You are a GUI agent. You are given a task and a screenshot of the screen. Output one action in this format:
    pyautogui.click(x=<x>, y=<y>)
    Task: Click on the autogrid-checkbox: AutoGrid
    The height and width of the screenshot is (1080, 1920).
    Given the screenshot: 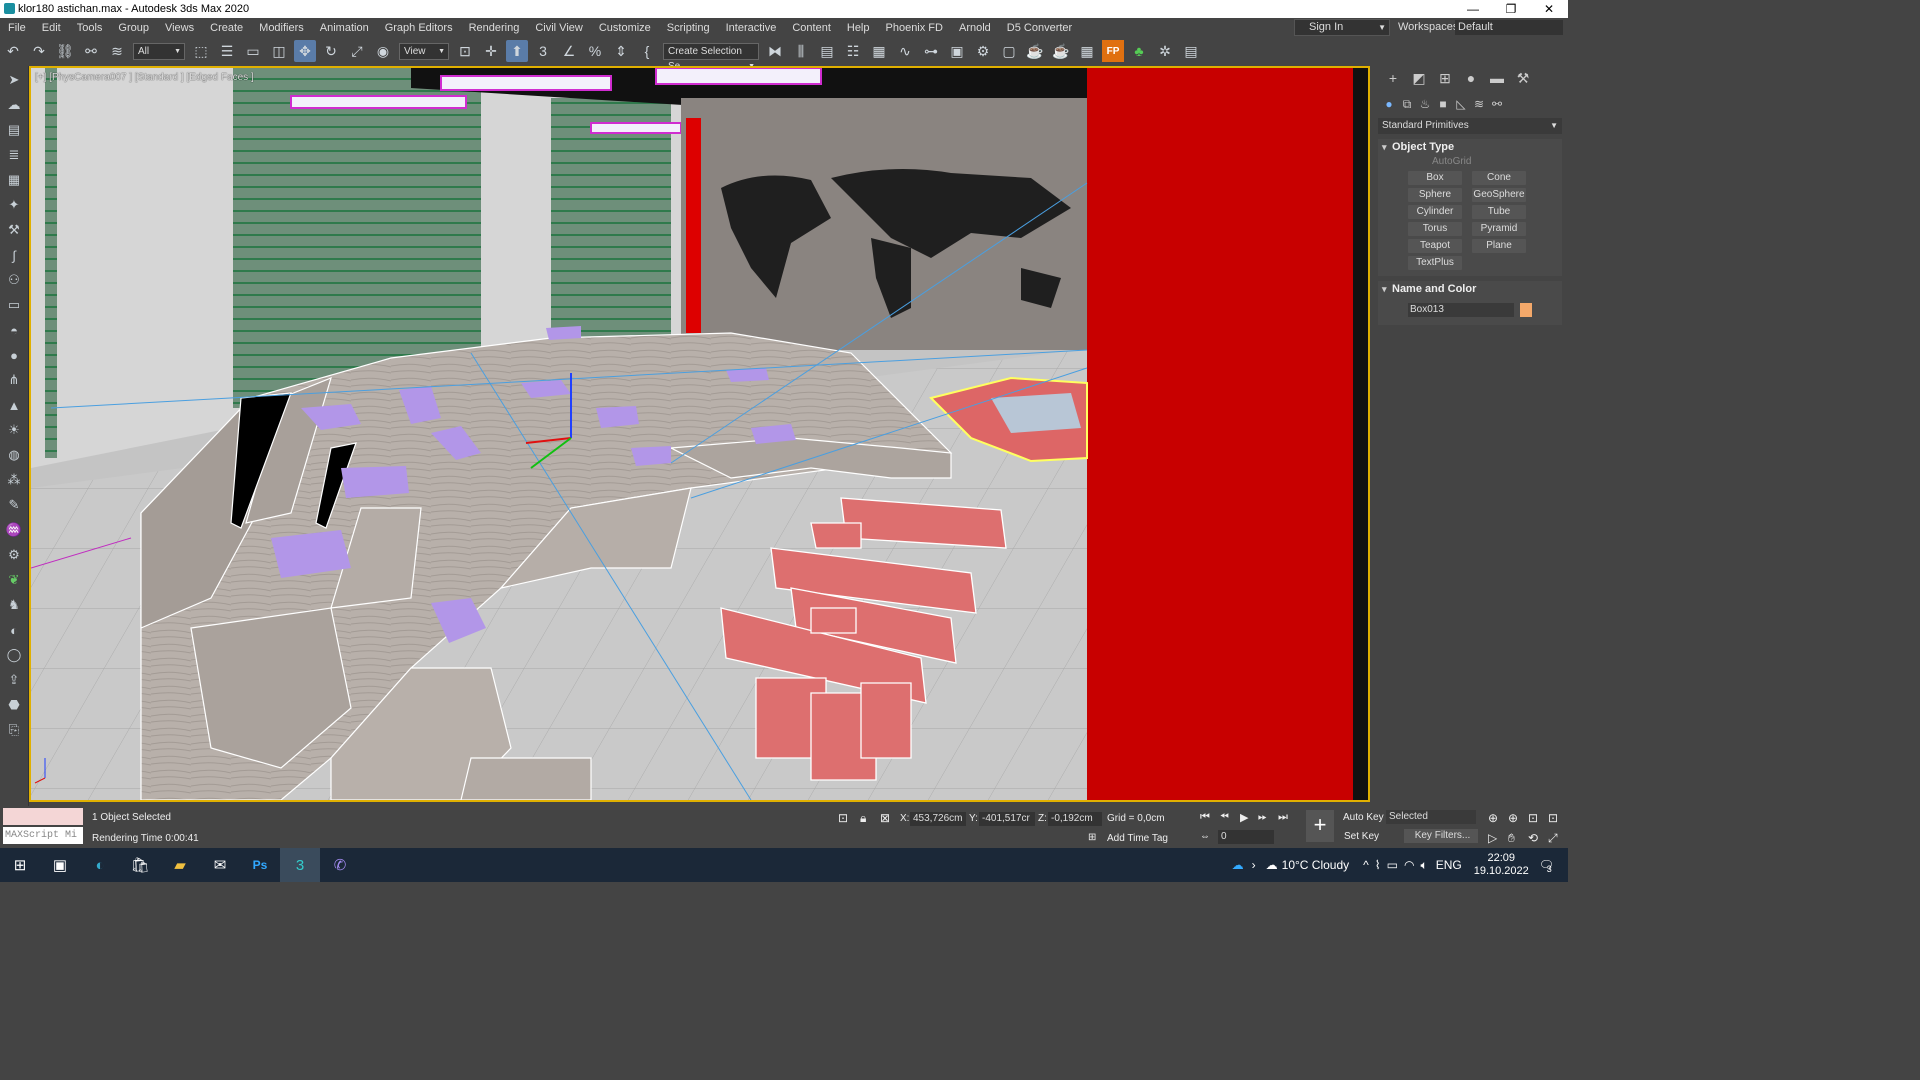 What is the action you would take?
    pyautogui.click(x=1470, y=162)
    